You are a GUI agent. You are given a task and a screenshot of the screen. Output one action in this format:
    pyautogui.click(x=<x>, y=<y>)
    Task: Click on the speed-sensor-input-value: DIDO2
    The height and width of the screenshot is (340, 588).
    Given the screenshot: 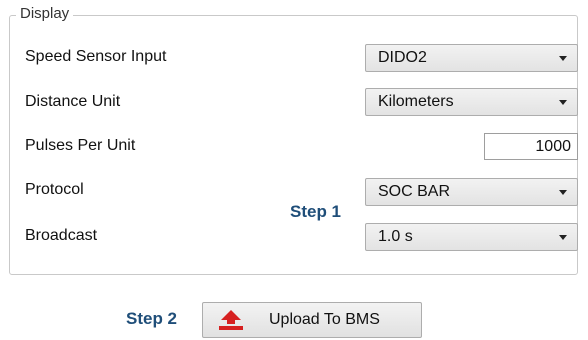 What is the action you would take?
    pyautogui.click(x=402, y=57)
    